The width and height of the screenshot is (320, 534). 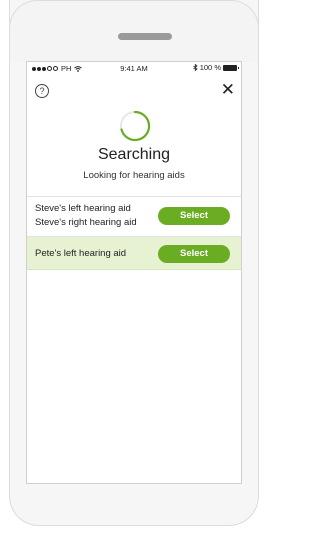 I want to click on phone-top-bezel, so click(x=134, y=31).